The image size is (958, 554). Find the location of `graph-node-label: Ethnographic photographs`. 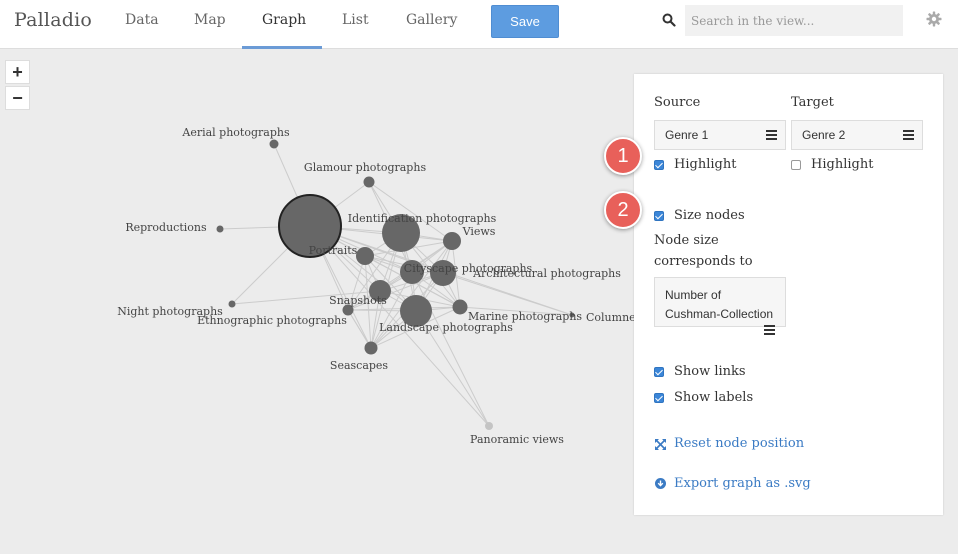

graph-node-label: Ethnographic photographs is located at coordinates (272, 320).